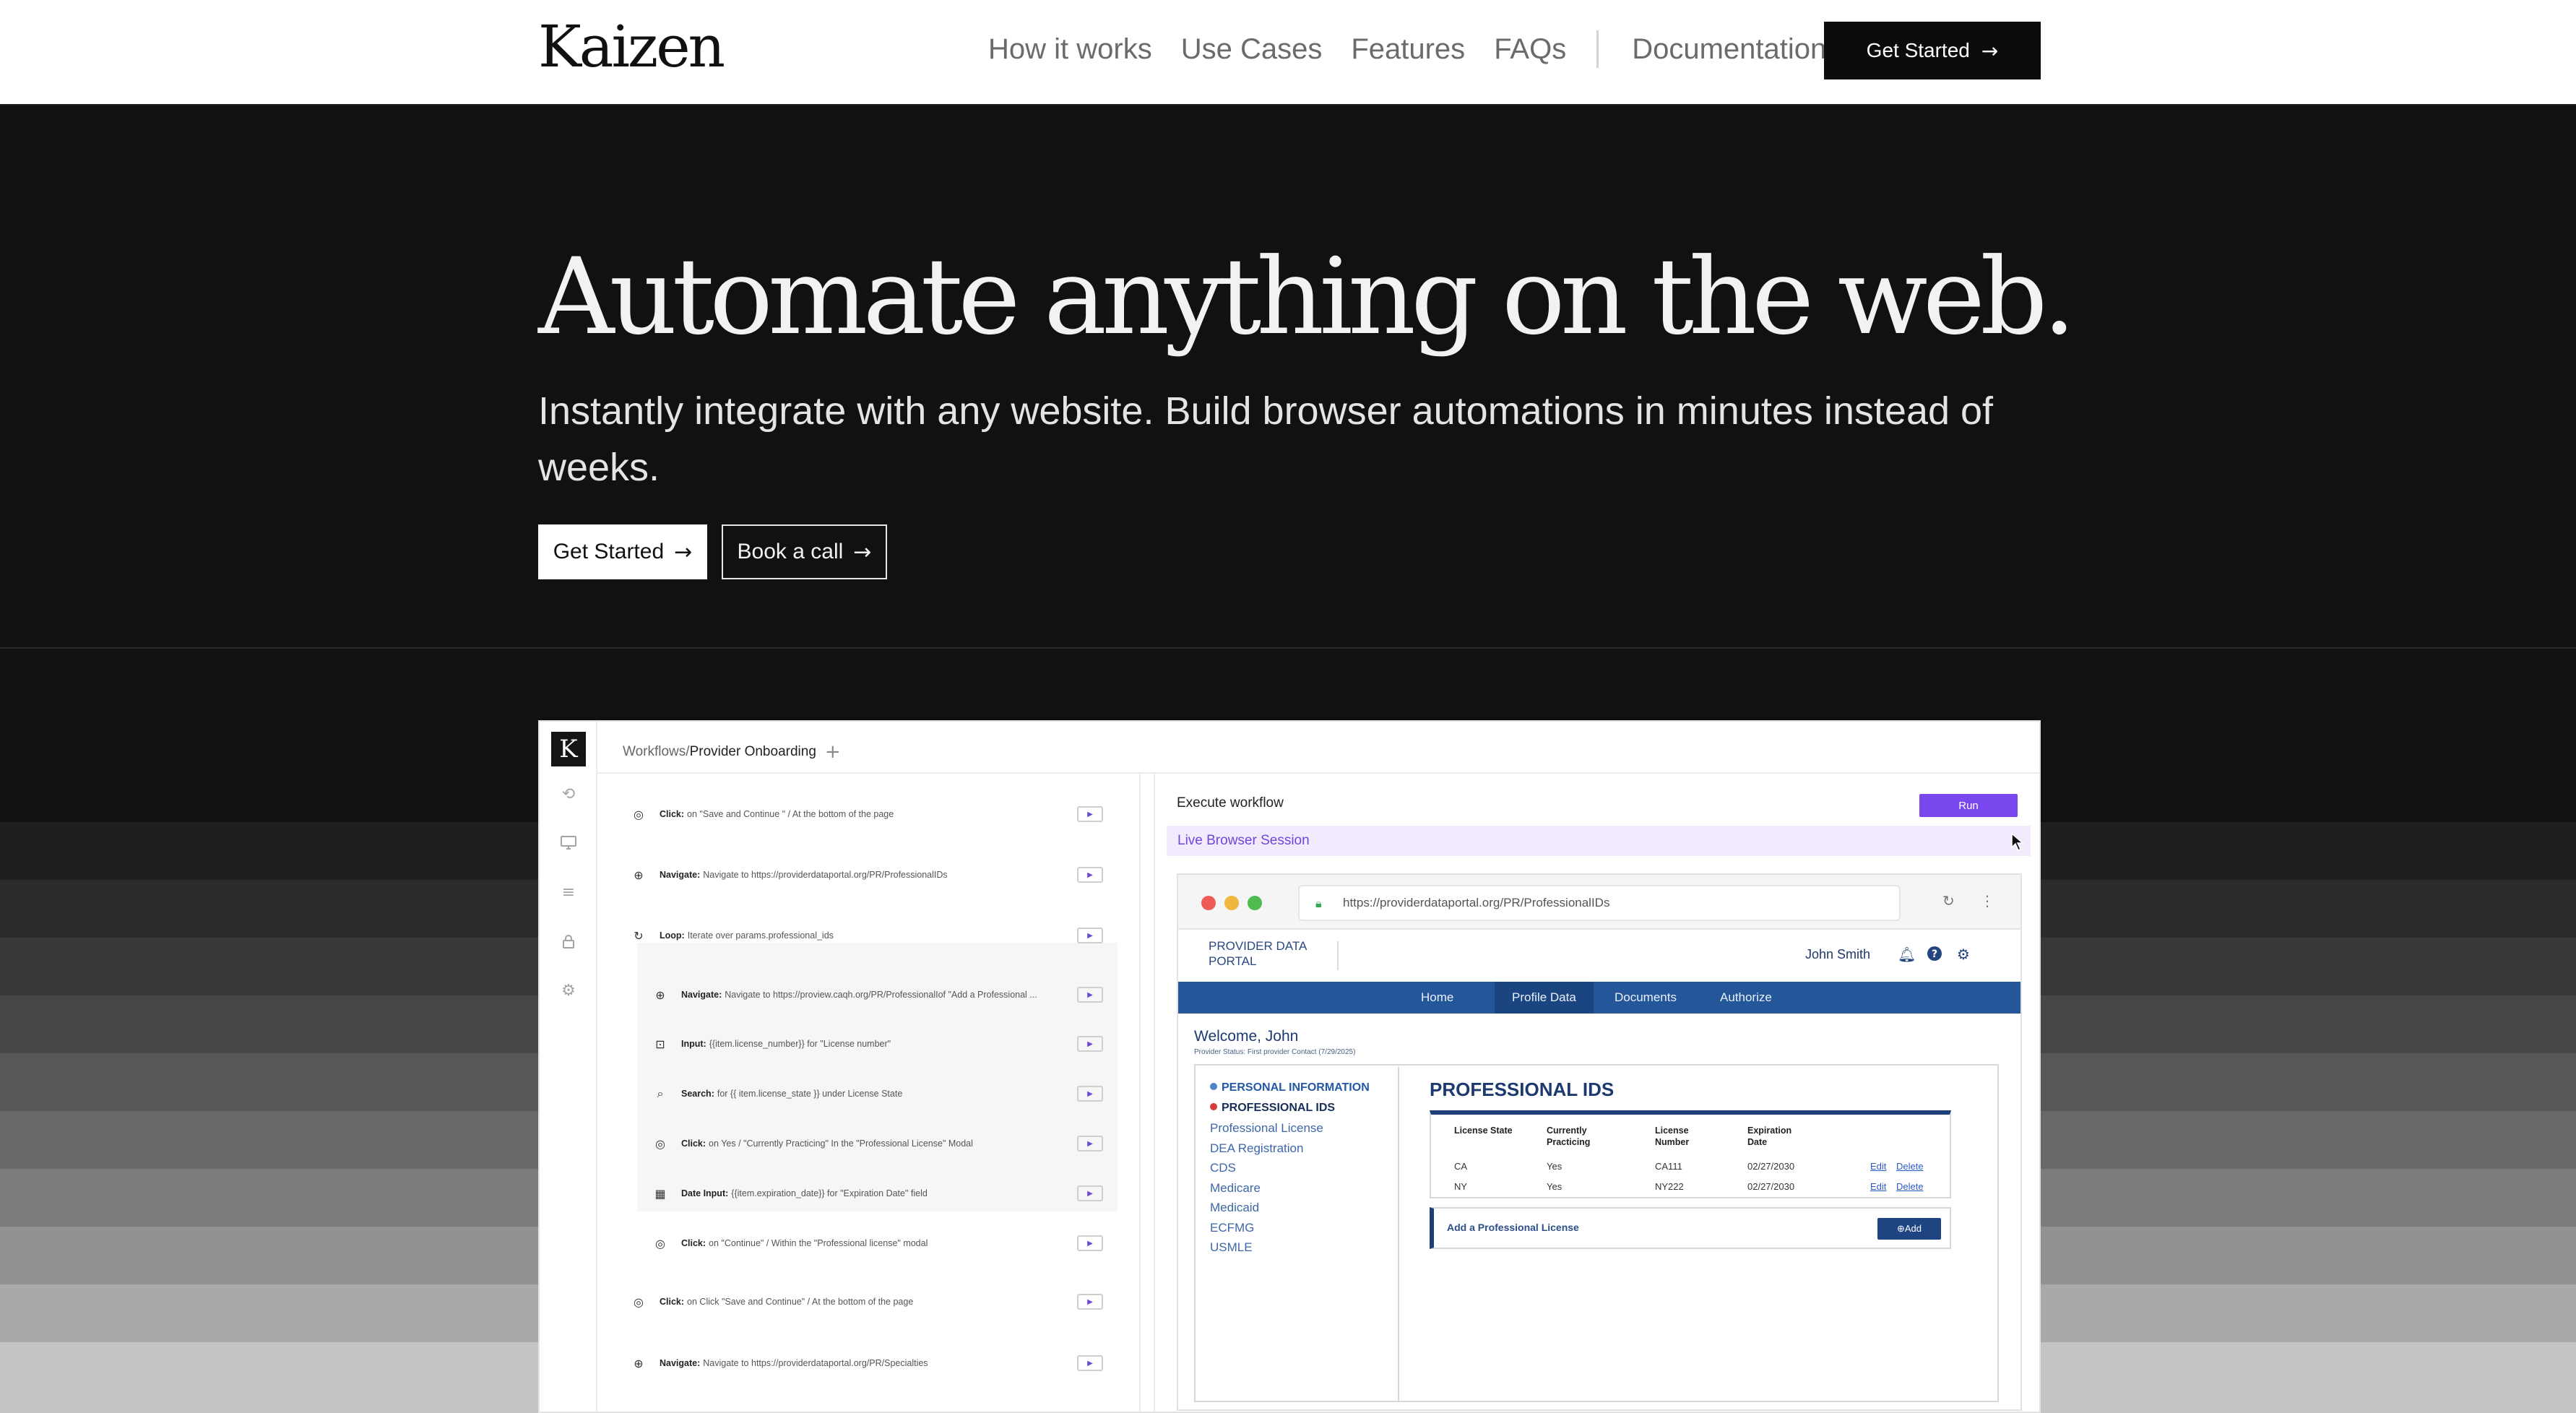 Image resolution: width=2576 pixels, height=1413 pixels. Describe the element at coordinates (1272, 1108) in the screenshot. I see `profile-section-link: PROFESSIONAL IDS` at that location.